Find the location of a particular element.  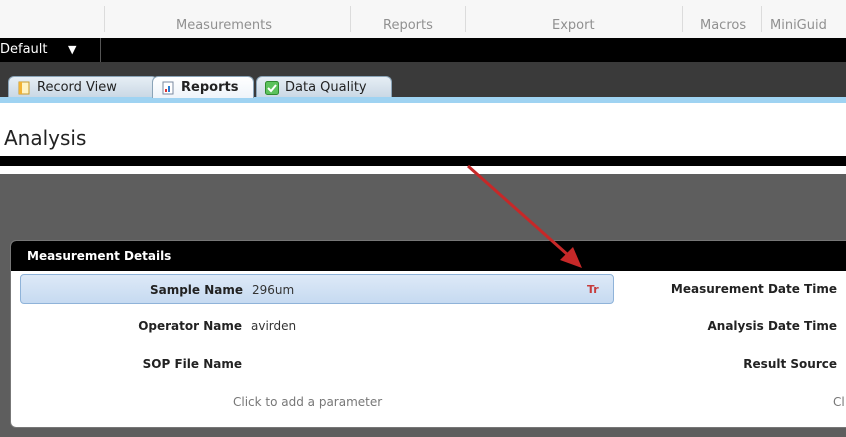

parameter-row-result-source: Result Source is located at coordinates (724, 364).